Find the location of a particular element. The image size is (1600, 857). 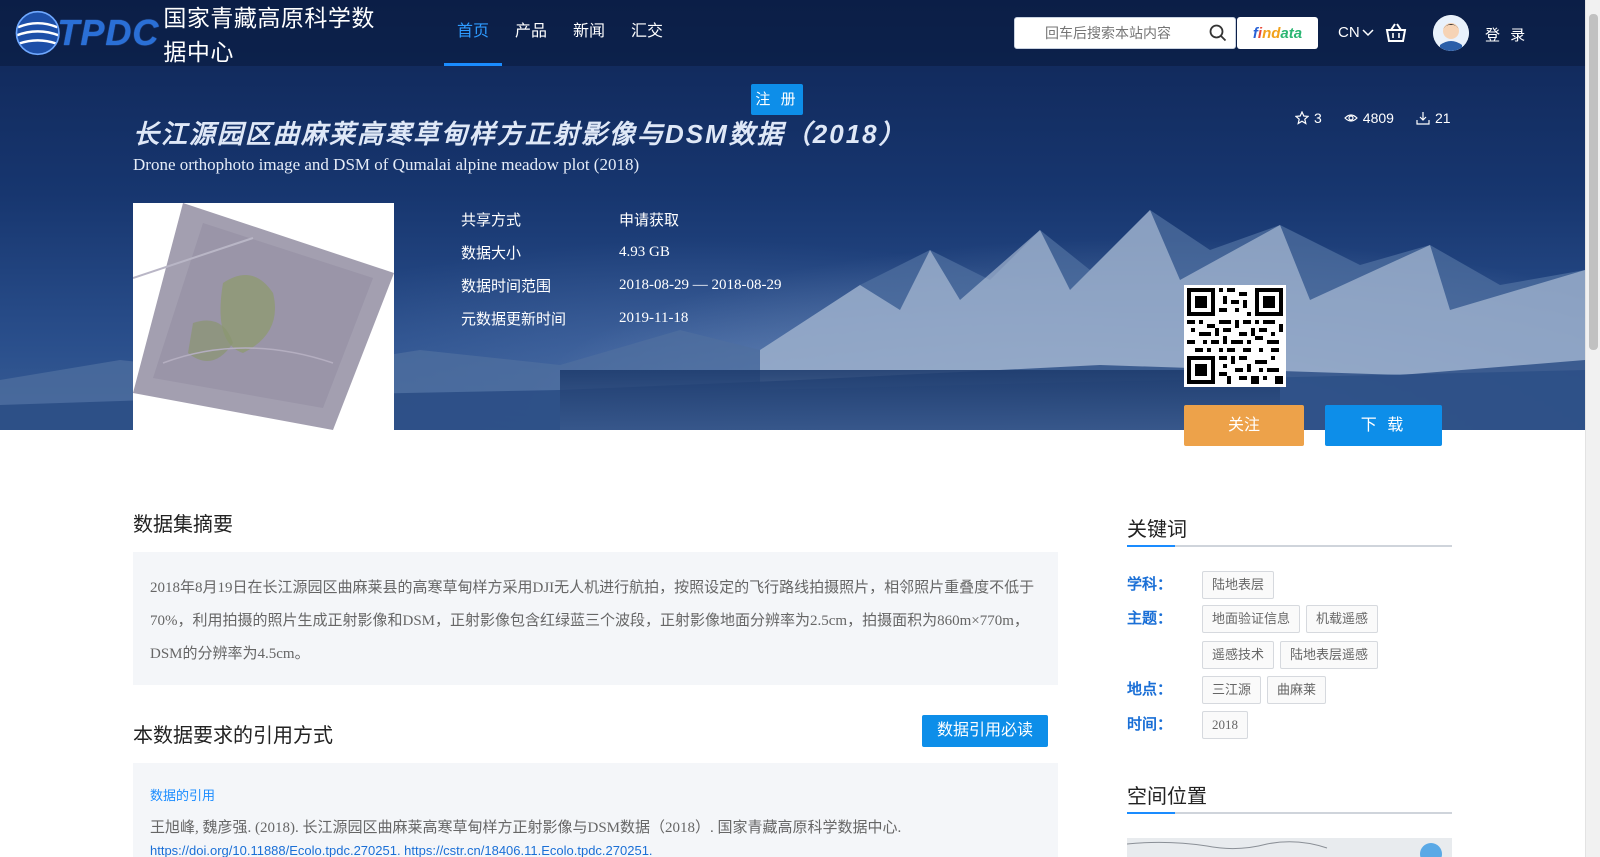

stars-stat: 3 is located at coordinates (1308, 118).